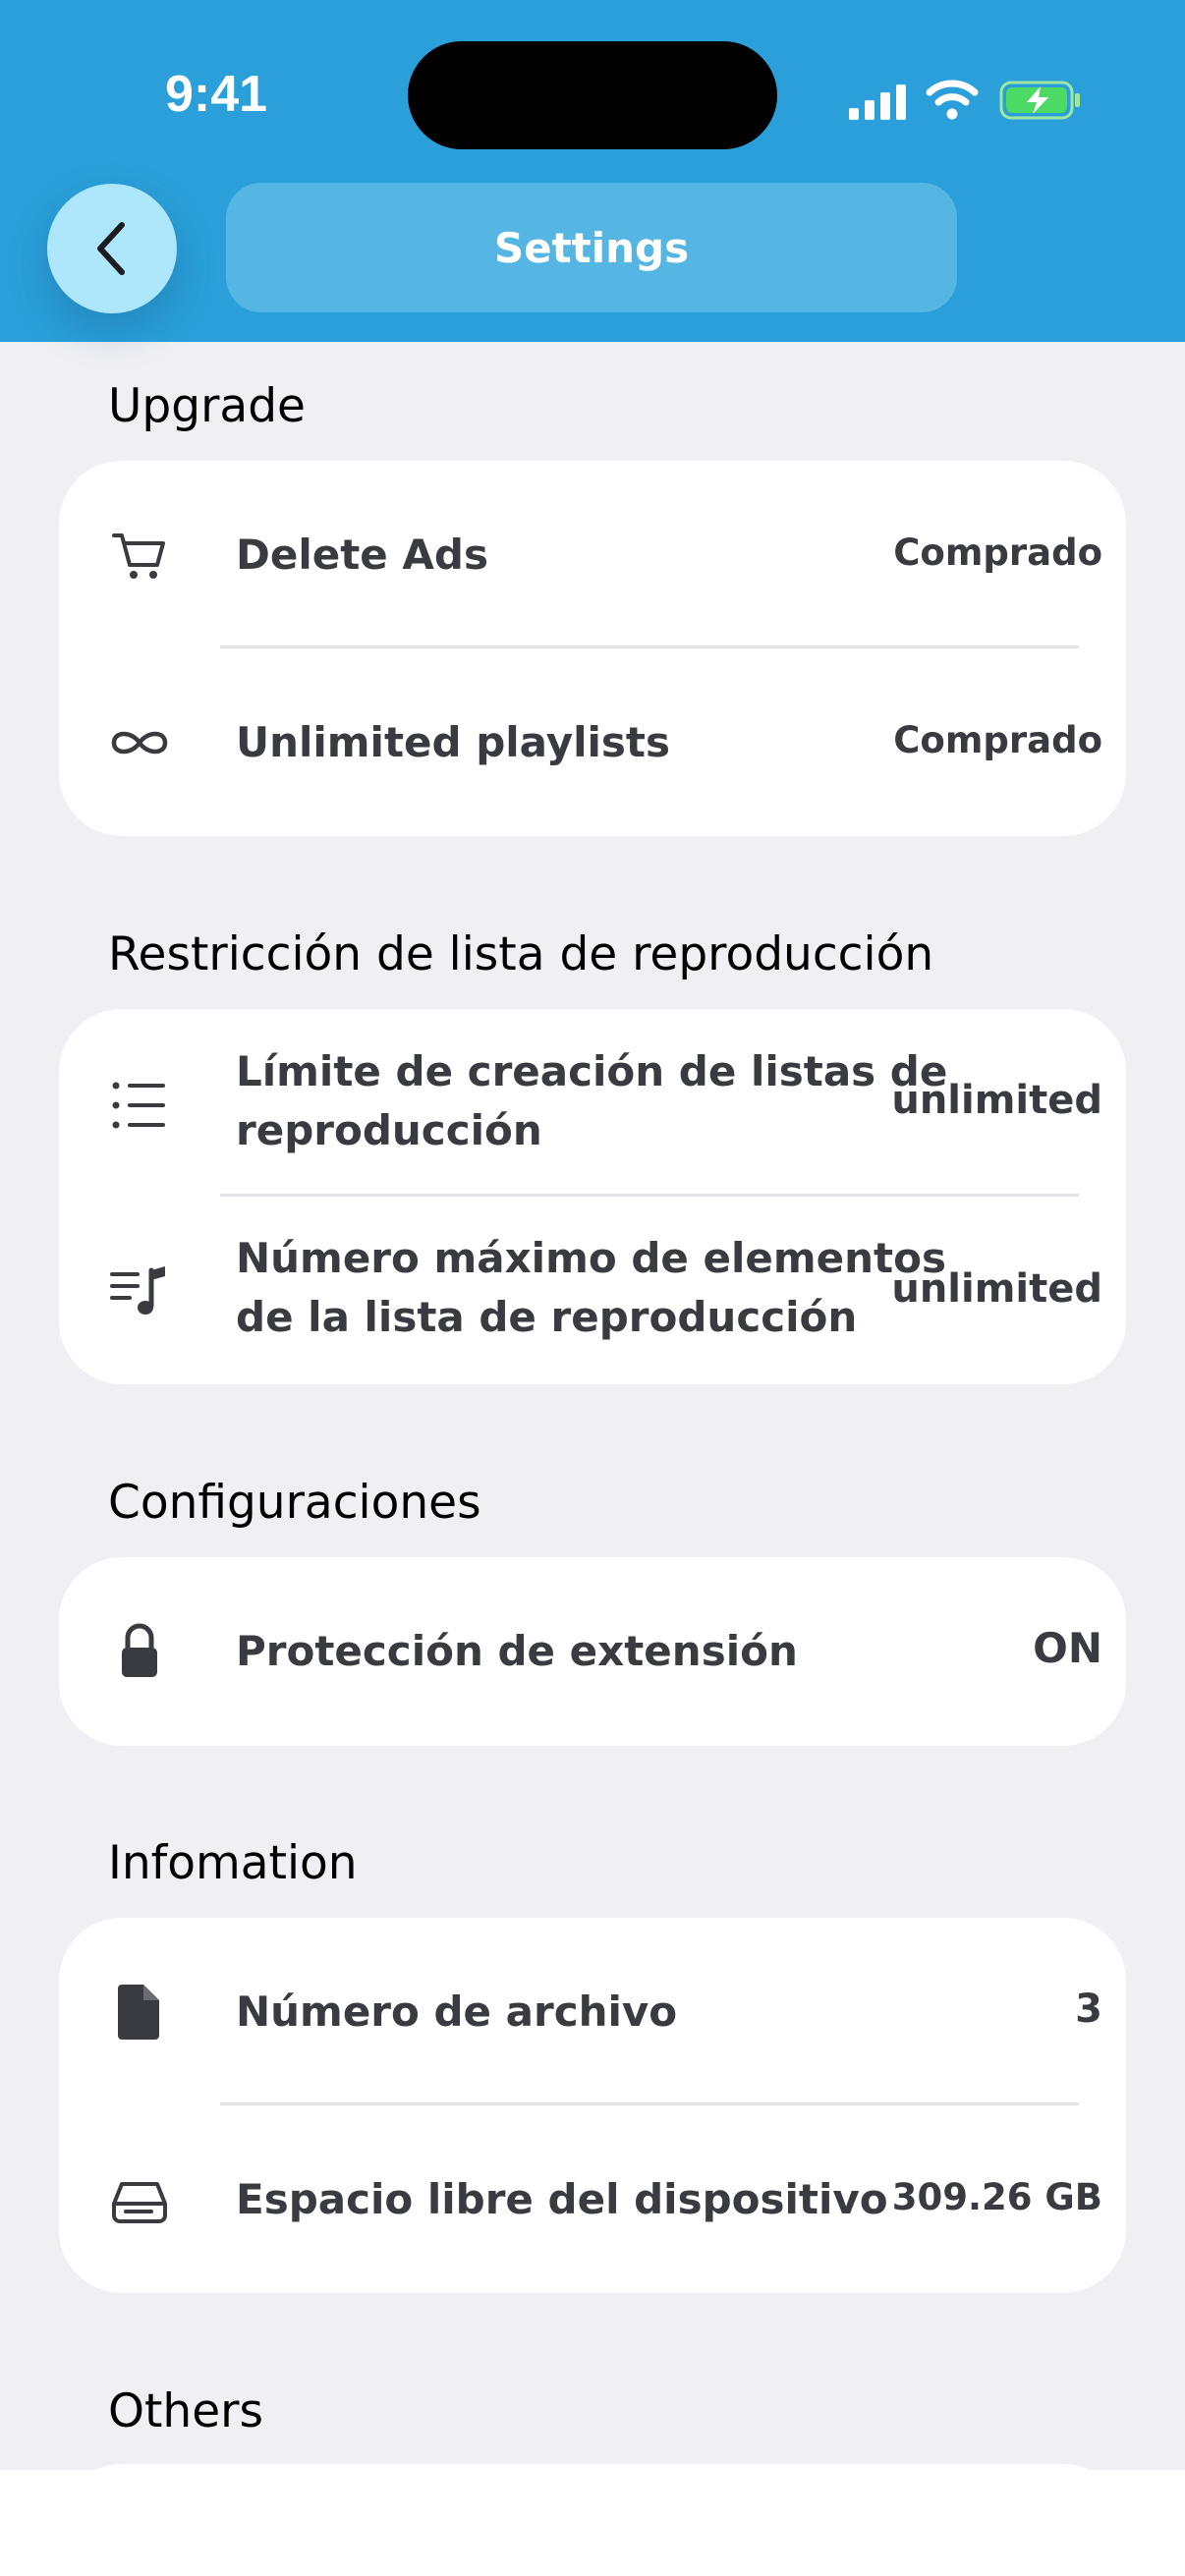 This screenshot has height=2576, width=1185. What do you see at coordinates (591, 1258) in the screenshot?
I see `row-label-line1: Número máximo de elementos` at bounding box center [591, 1258].